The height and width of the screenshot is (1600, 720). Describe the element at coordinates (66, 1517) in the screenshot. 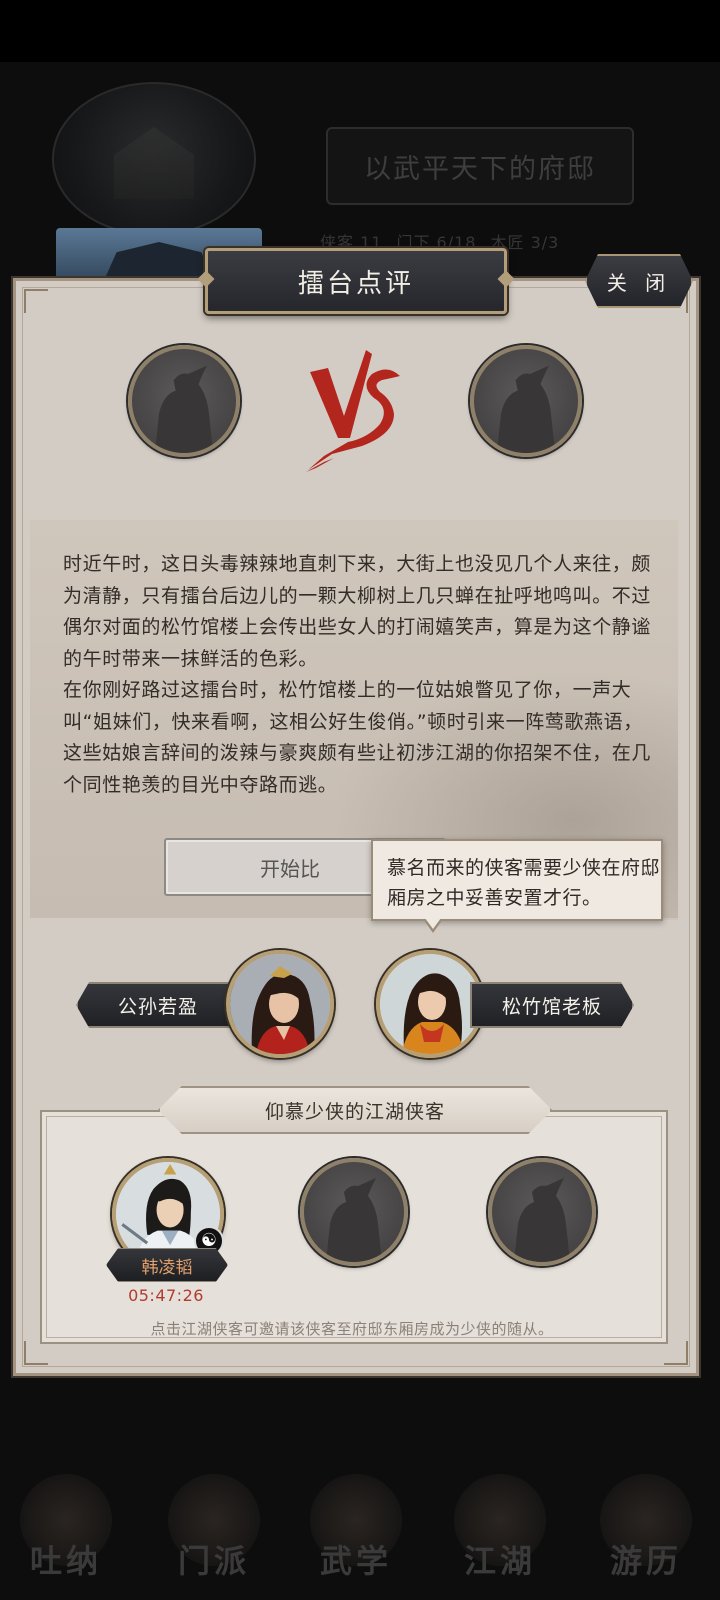

I see `nav-item-tuna: 吐纳` at that location.